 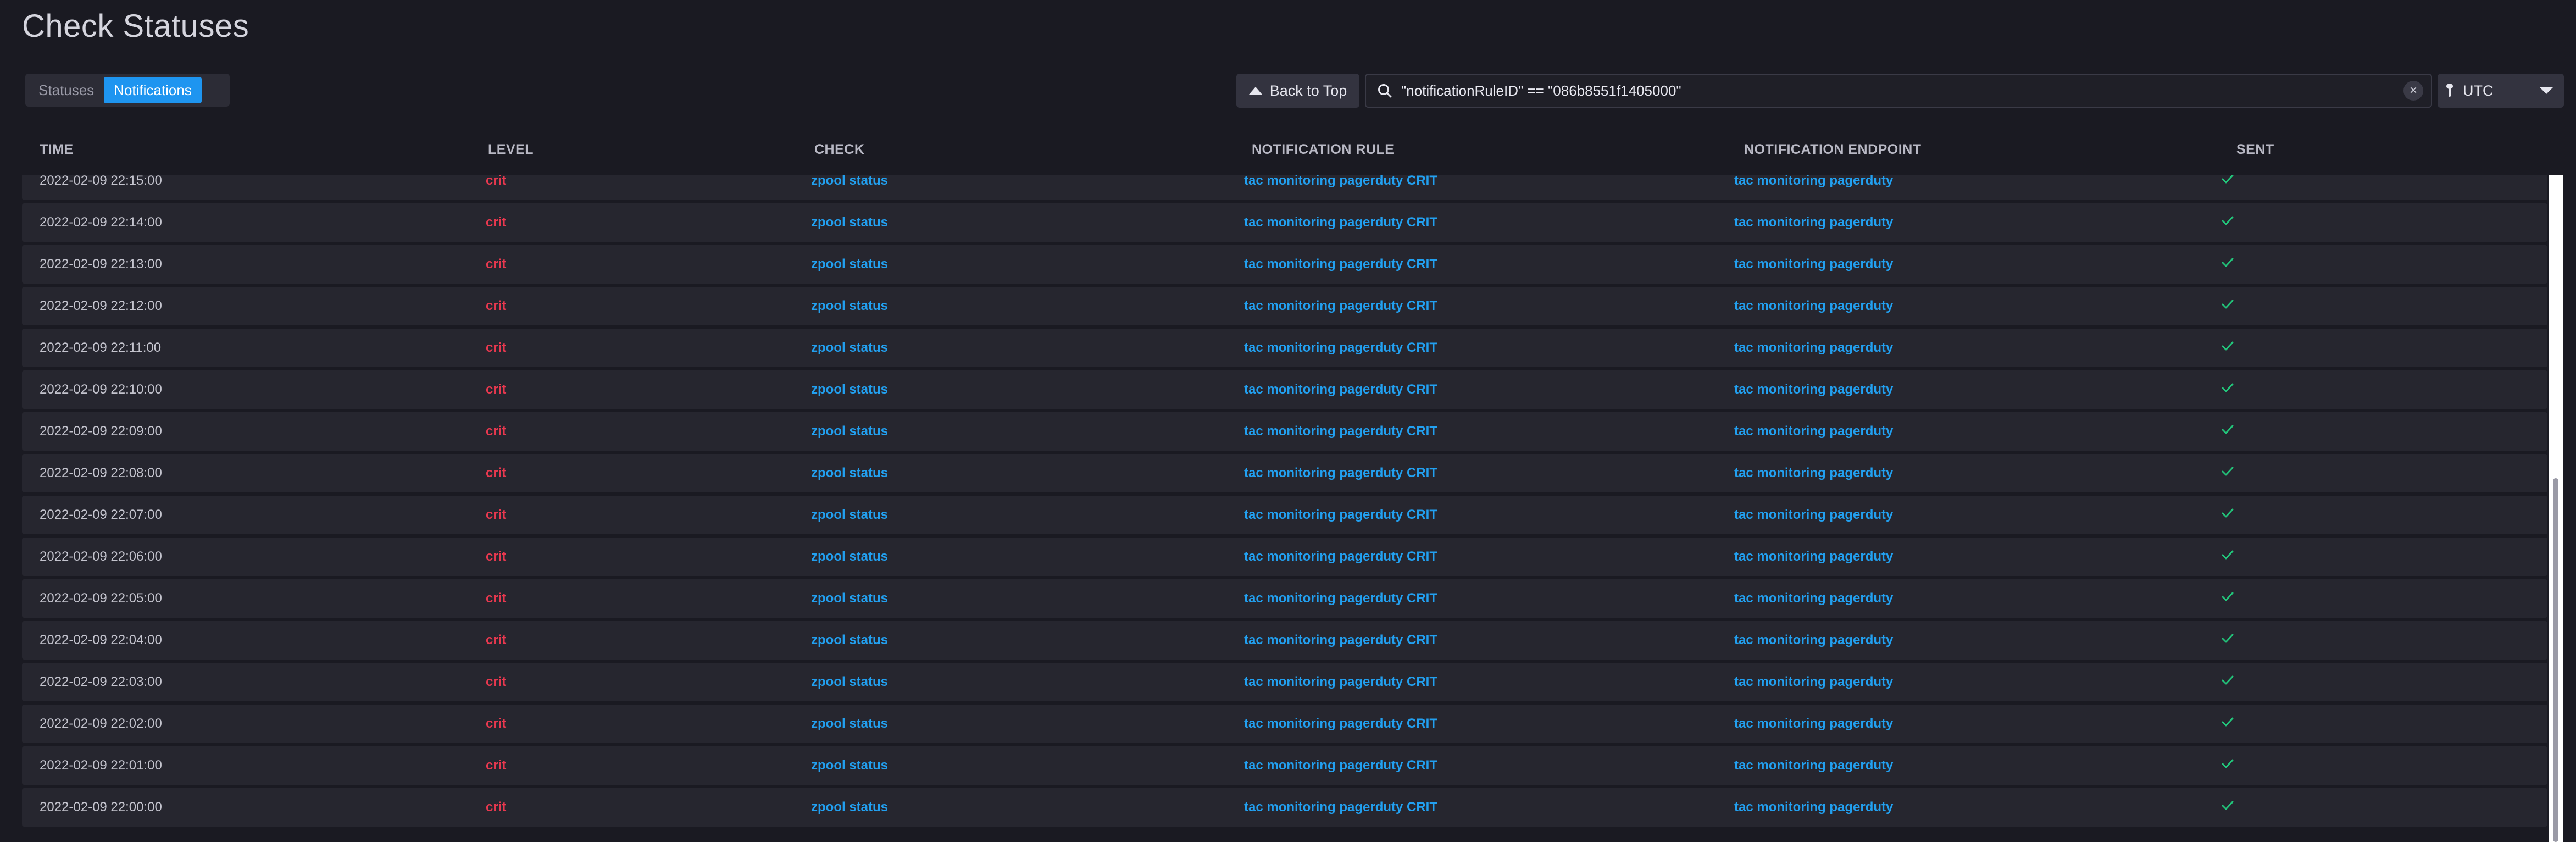 What do you see at coordinates (66, 90) in the screenshot?
I see `tab-statuses: Statuses` at bounding box center [66, 90].